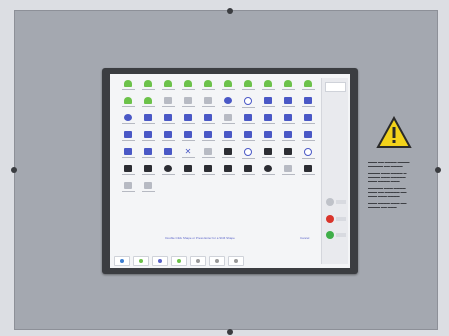  Describe the element at coordinates (188, 154) in the screenshot. I see `shape-tile: ✕` at that location.